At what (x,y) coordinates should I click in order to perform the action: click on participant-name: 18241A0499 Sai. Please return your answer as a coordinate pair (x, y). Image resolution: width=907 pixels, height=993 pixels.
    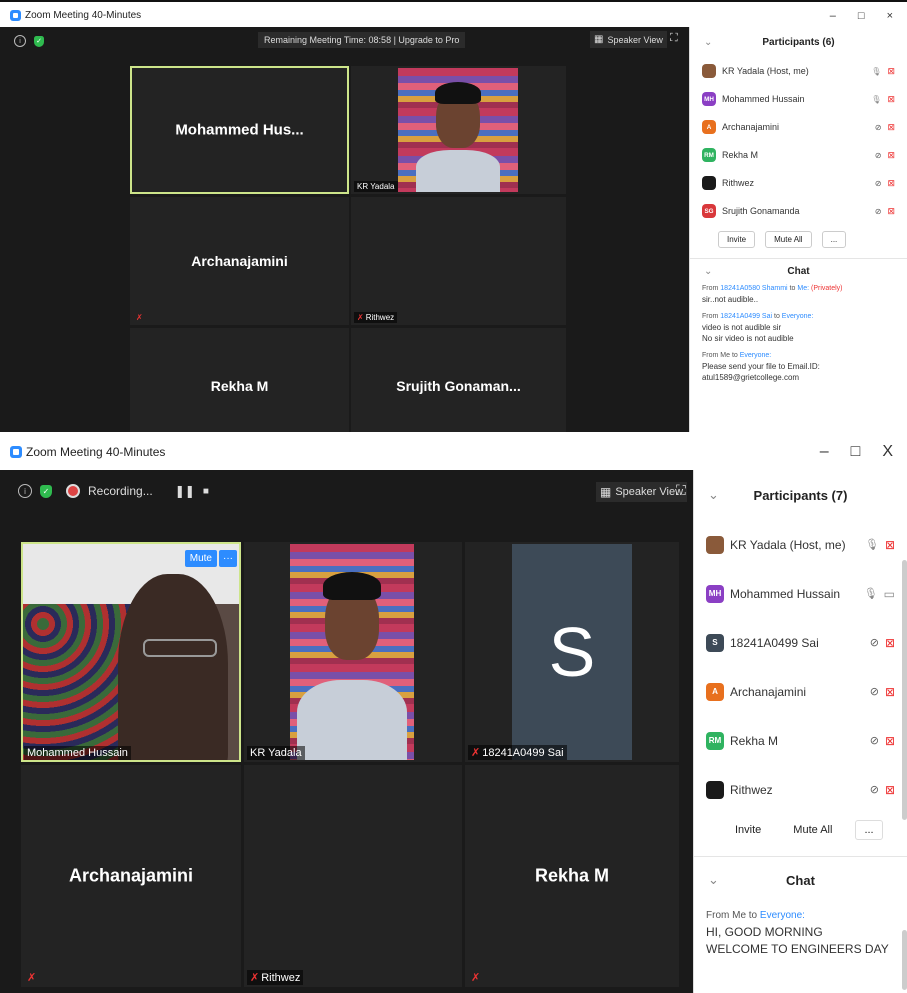
    Looking at the image, I should click on (774, 642).